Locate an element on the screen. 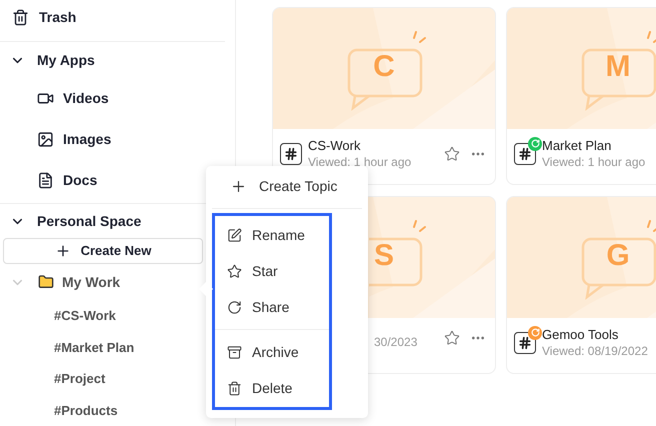  folder-icon is located at coordinates (46, 282).